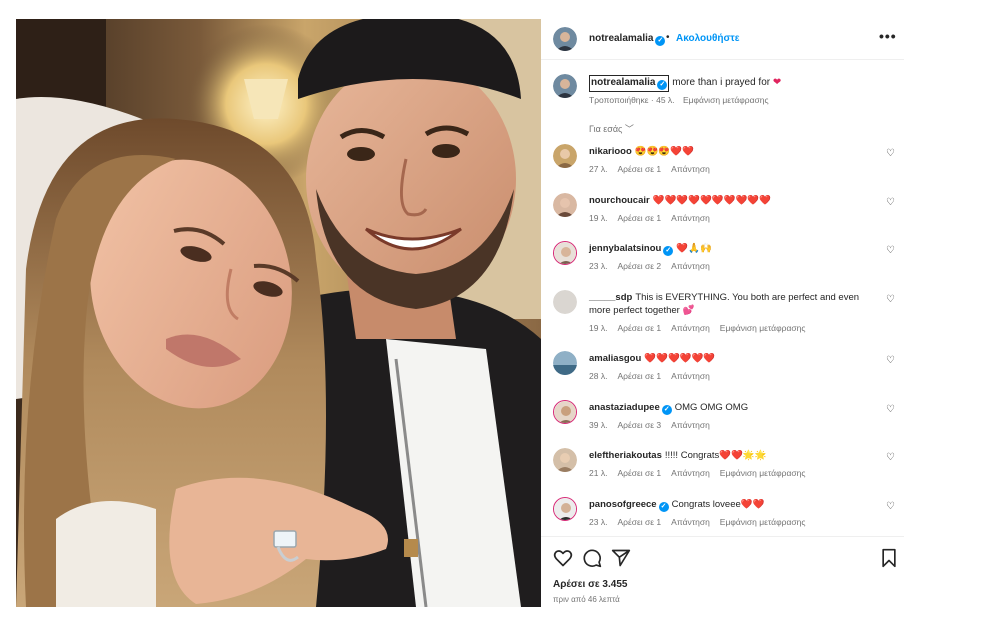 The height and width of the screenshot is (622, 989). What do you see at coordinates (632, 100) in the screenshot?
I see `caption-edited: Τροποποιήθηκε · 45 λ.` at bounding box center [632, 100].